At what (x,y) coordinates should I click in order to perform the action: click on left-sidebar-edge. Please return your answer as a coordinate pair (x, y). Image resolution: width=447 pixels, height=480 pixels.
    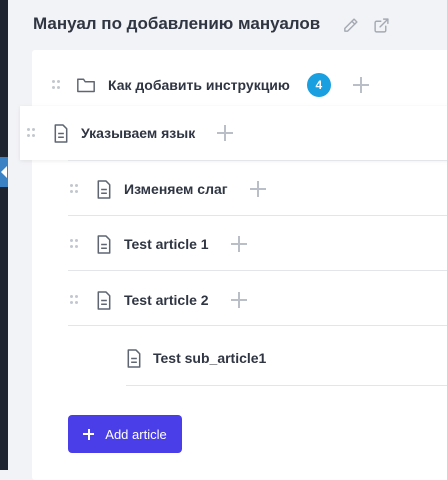
    Looking at the image, I should click on (4, 235).